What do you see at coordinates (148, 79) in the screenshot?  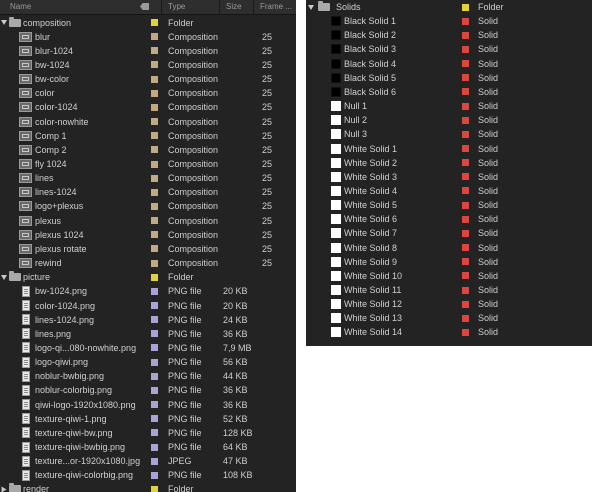 I see `list-item: bw-color Composition 25` at bounding box center [148, 79].